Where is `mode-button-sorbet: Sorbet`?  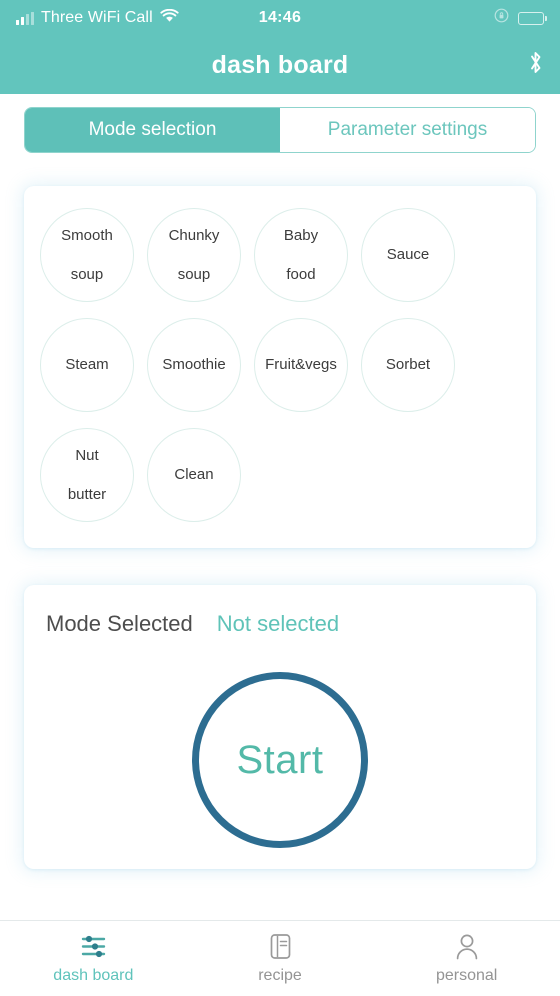
mode-button-sorbet: Sorbet is located at coordinates (408, 365).